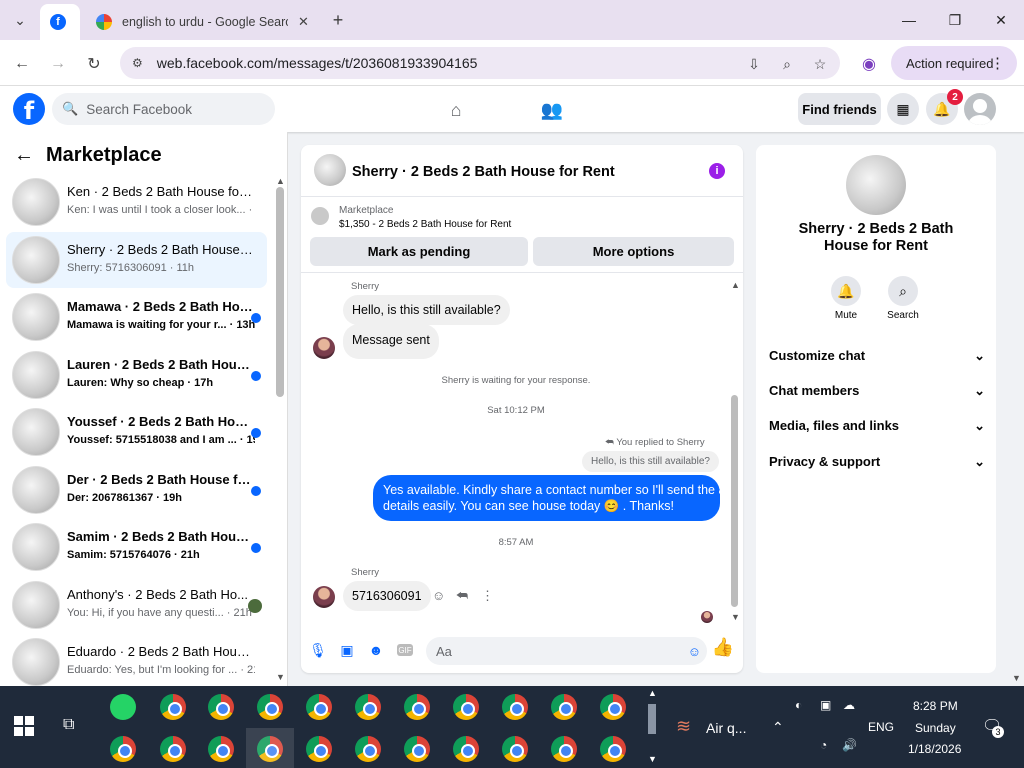 Image resolution: width=1024 pixels, height=768 pixels. Describe the element at coordinates (877, 426) in the screenshot. I see `media-files-links-section: Media, files and links ⌄` at that location.